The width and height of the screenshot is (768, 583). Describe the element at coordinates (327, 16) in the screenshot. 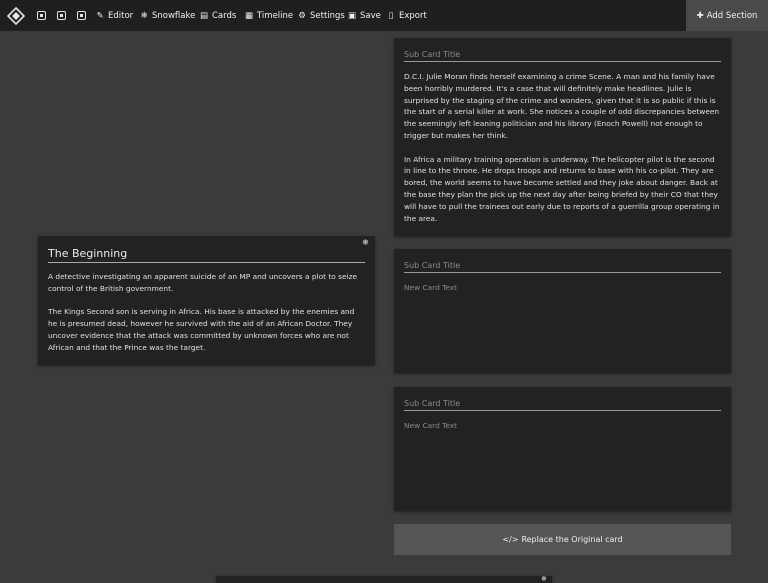

I see `nav-settings-label: Settings` at that location.